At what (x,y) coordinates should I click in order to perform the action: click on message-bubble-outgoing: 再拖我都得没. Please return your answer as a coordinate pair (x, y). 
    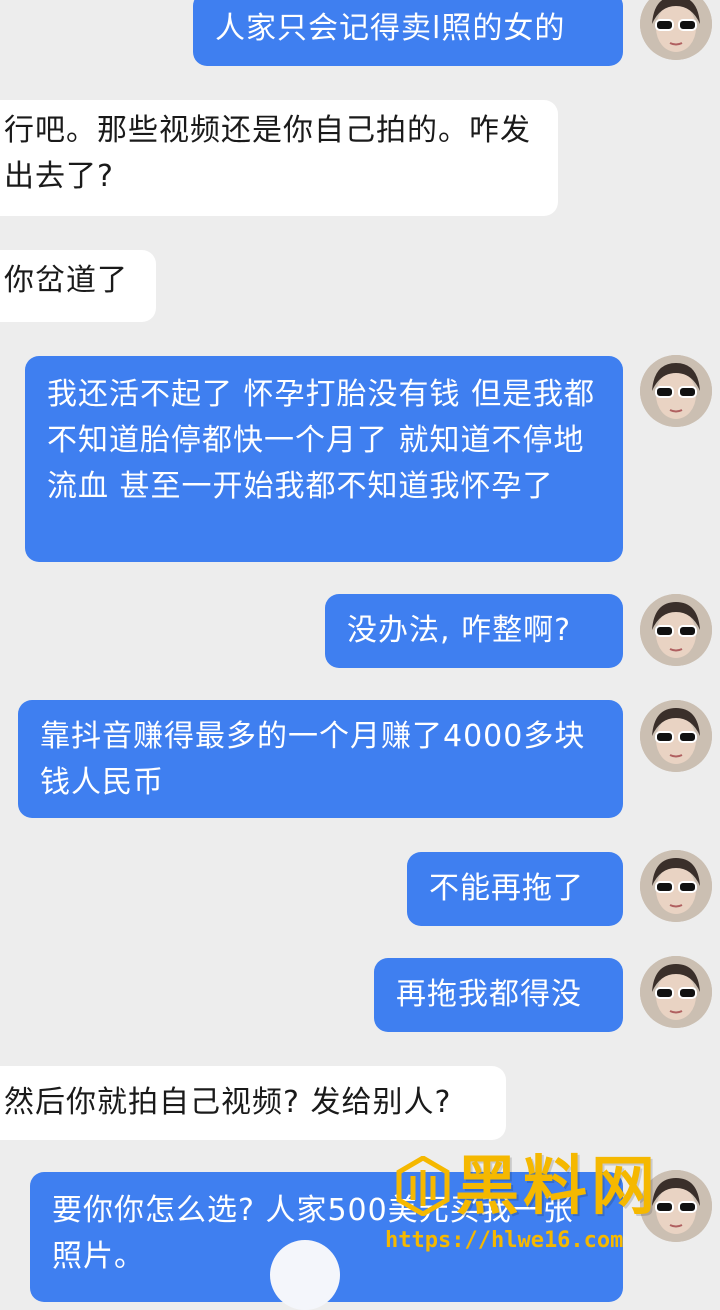
    Looking at the image, I should click on (498, 995).